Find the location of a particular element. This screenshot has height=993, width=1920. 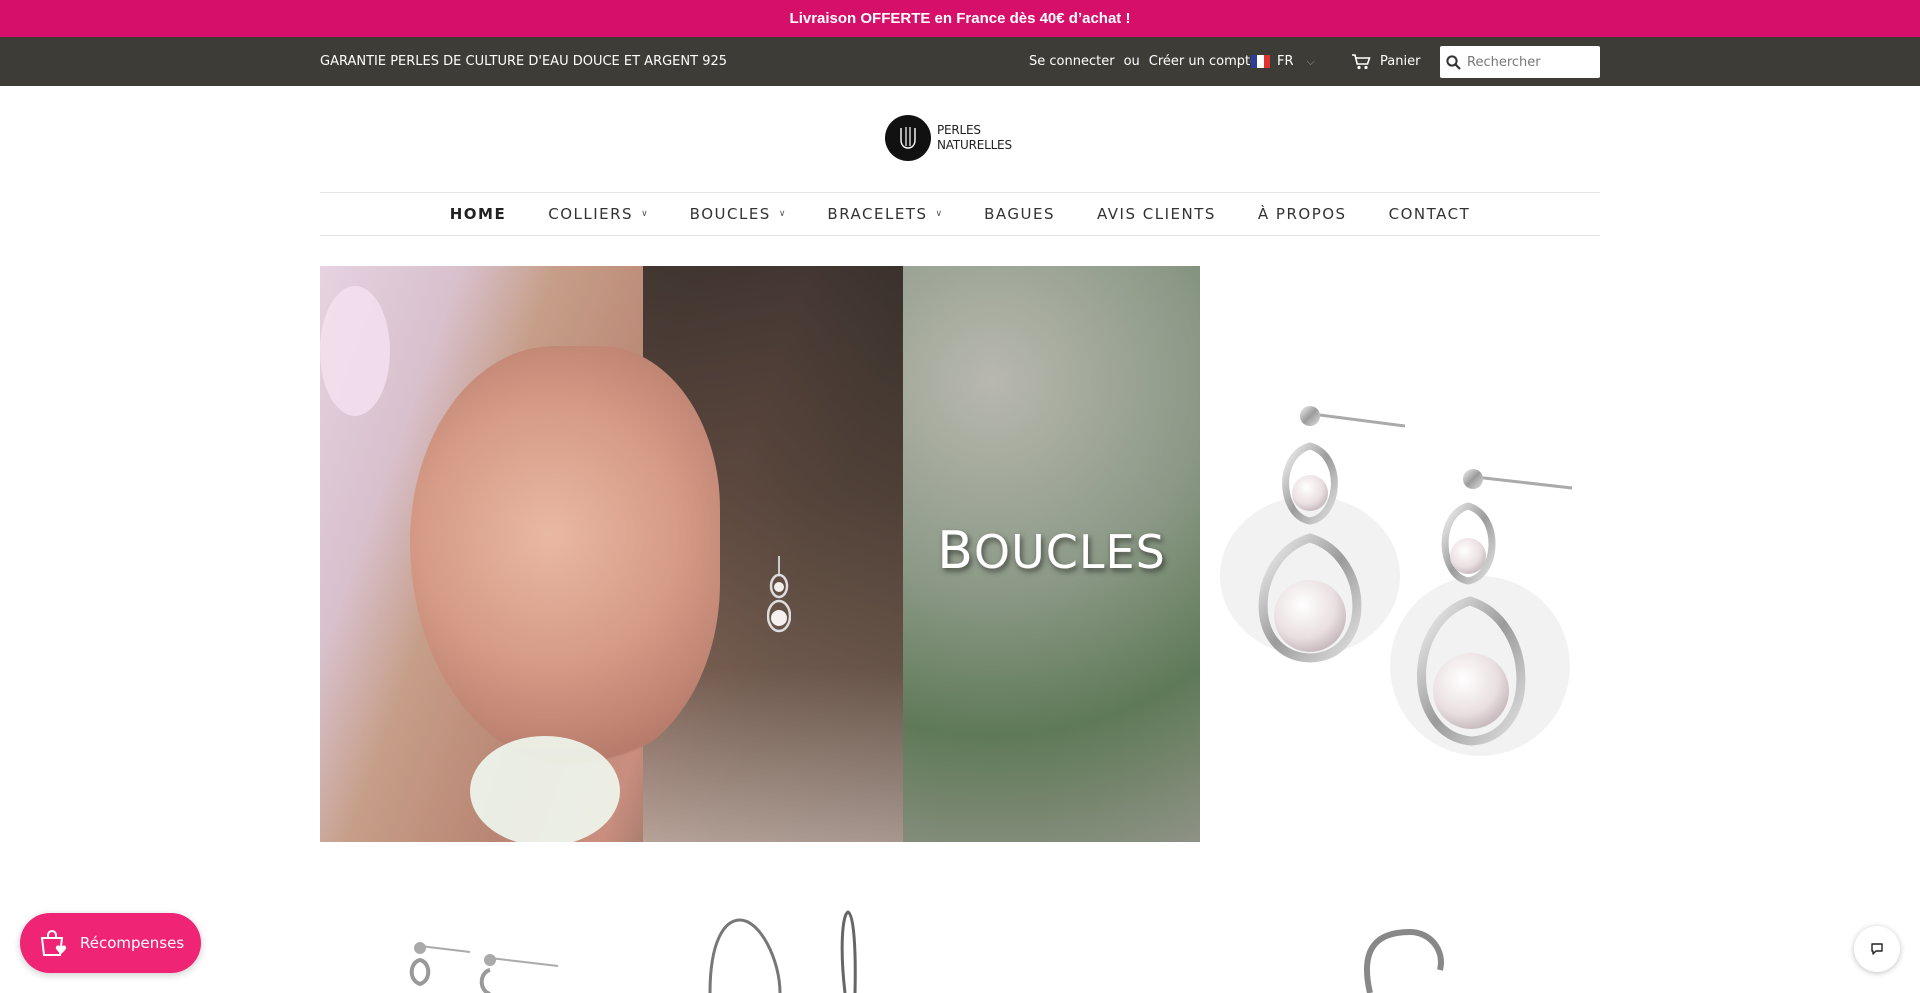

nav-label: À PROPOS is located at coordinates (1302, 214).